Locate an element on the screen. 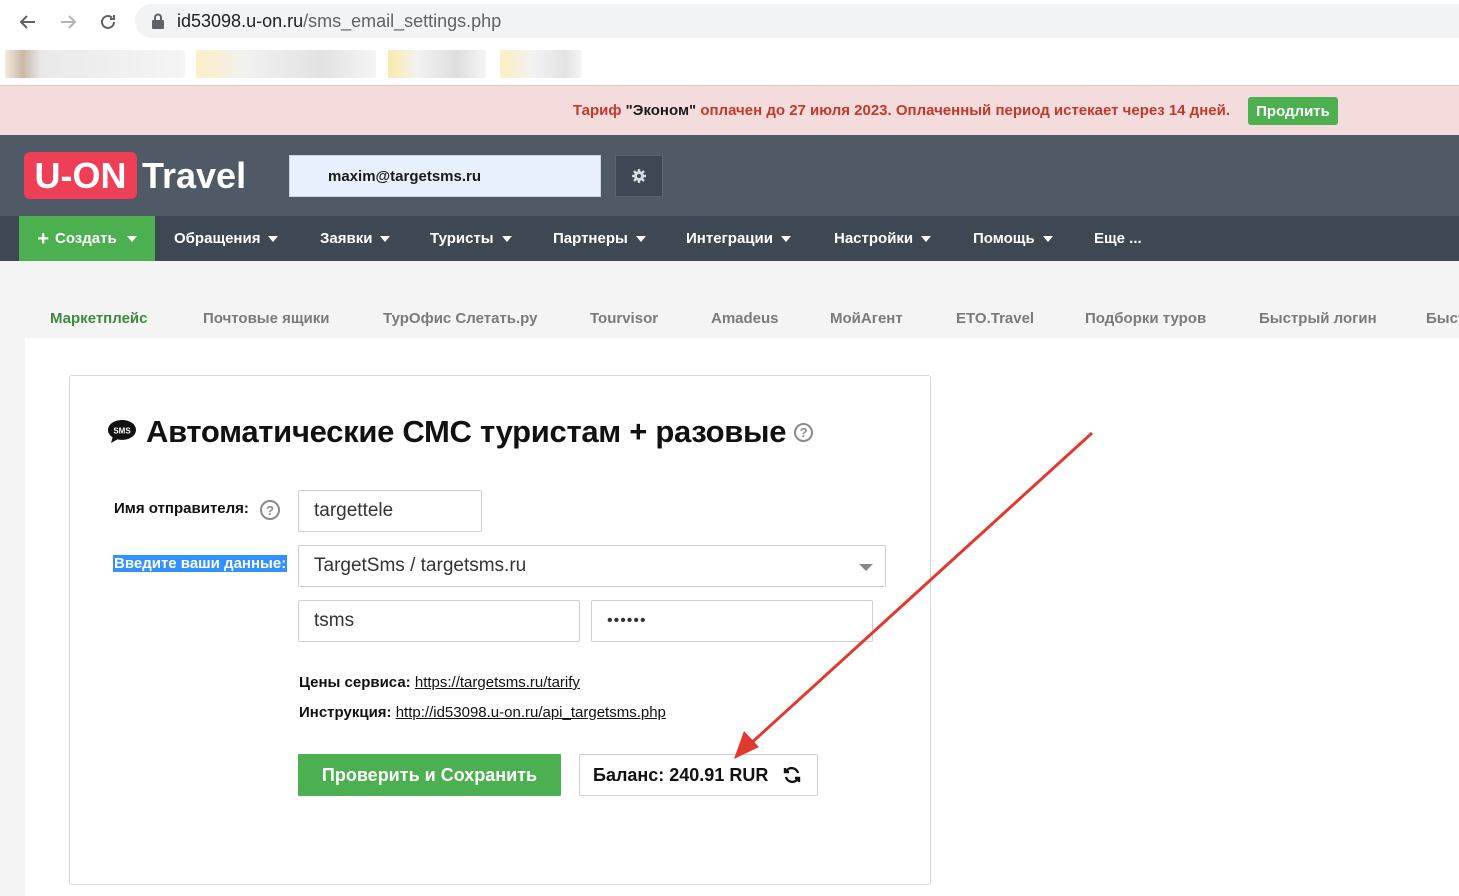  app-header: U-ON Travel maxim@targetsms.ru is located at coordinates (729, 175).